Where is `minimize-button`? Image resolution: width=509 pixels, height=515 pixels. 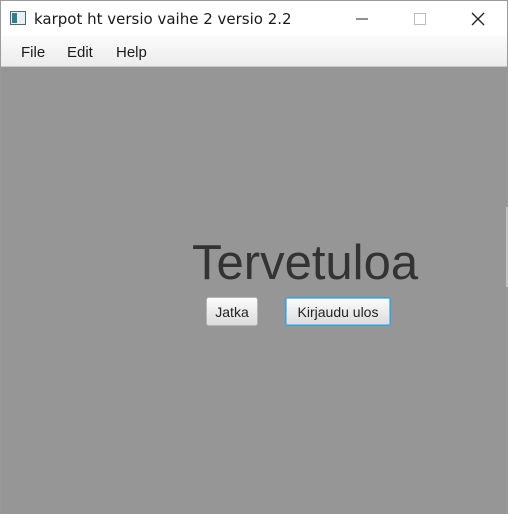 minimize-button is located at coordinates (362, 18).